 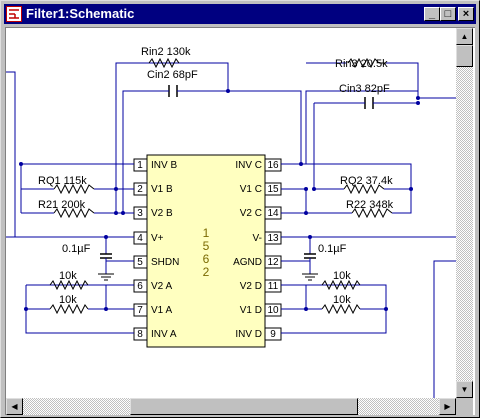 I want to click on pin-number: 14, so click(x=273, y=213).